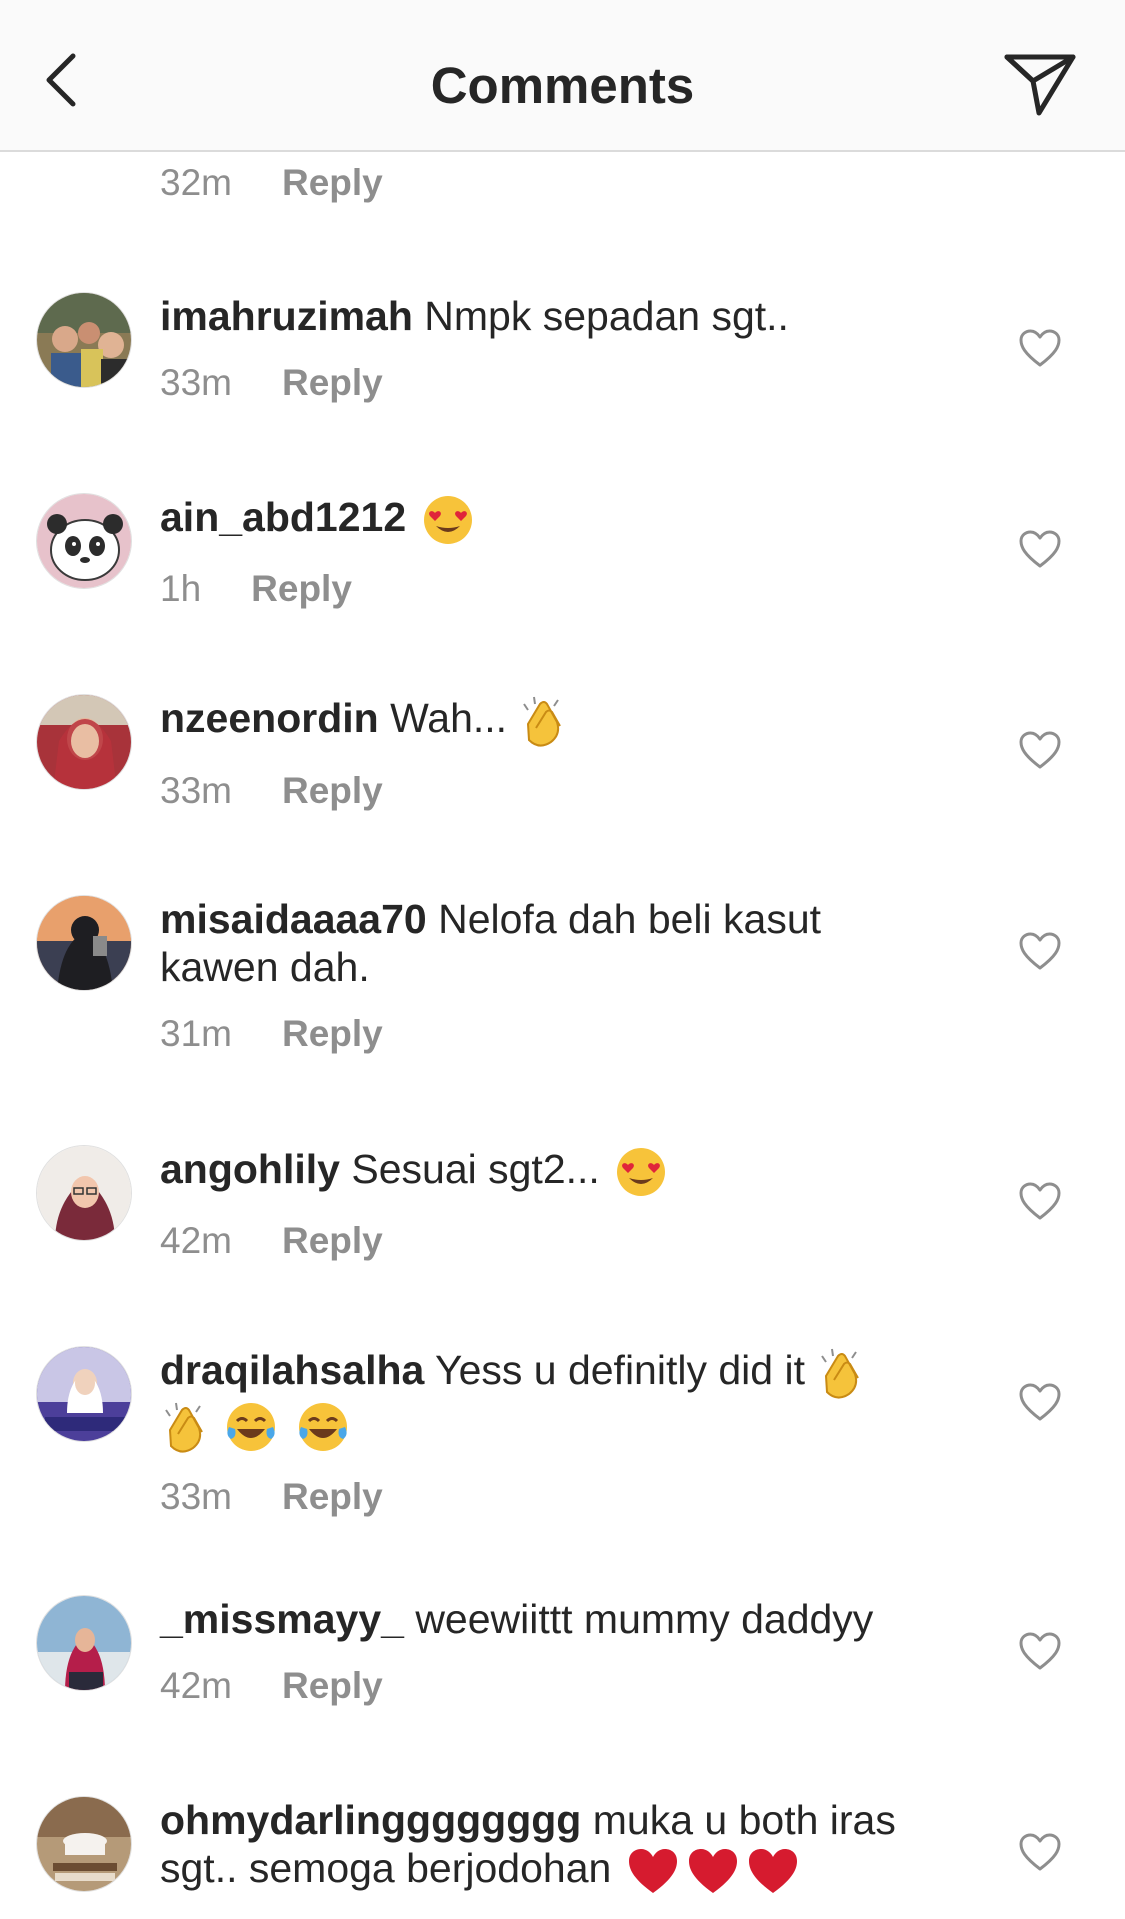 Image resolution: width=1125 pixels, height=1919 pixels. What do you see at coordinates (550, 1400) in the screenshot?
I see `comment-text: draqilahsalha Yess u definitly did it` at bounding box center [550, 1400].